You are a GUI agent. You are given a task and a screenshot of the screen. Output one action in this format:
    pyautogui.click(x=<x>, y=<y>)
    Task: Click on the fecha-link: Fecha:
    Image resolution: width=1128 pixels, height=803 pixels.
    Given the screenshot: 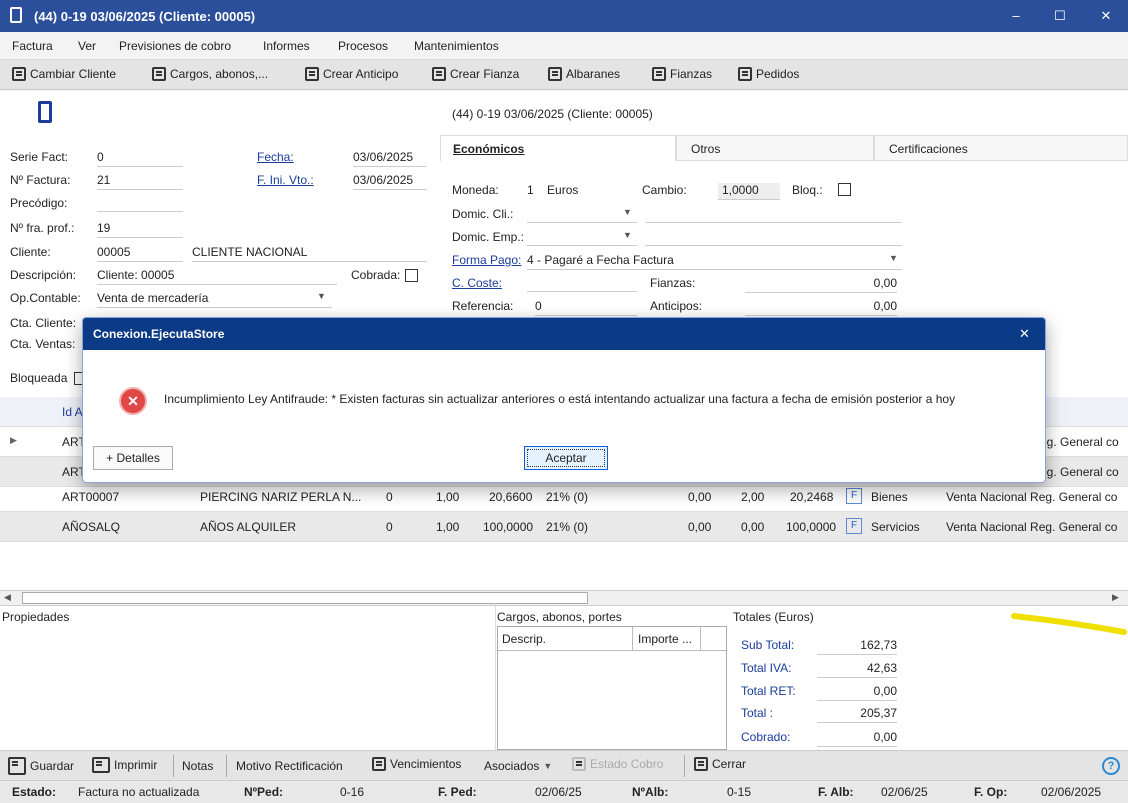 What is the action you would take?
    pyautogui.click(x=275, y=157)
    